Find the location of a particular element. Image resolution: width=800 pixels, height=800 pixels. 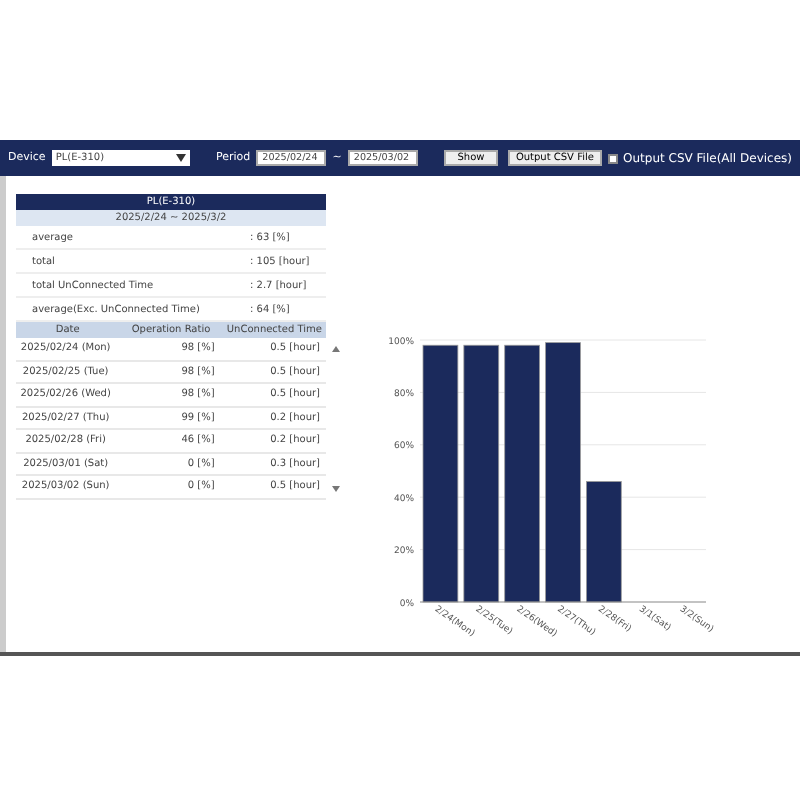

scroll-up-icon is located at coordinates (336, 349).